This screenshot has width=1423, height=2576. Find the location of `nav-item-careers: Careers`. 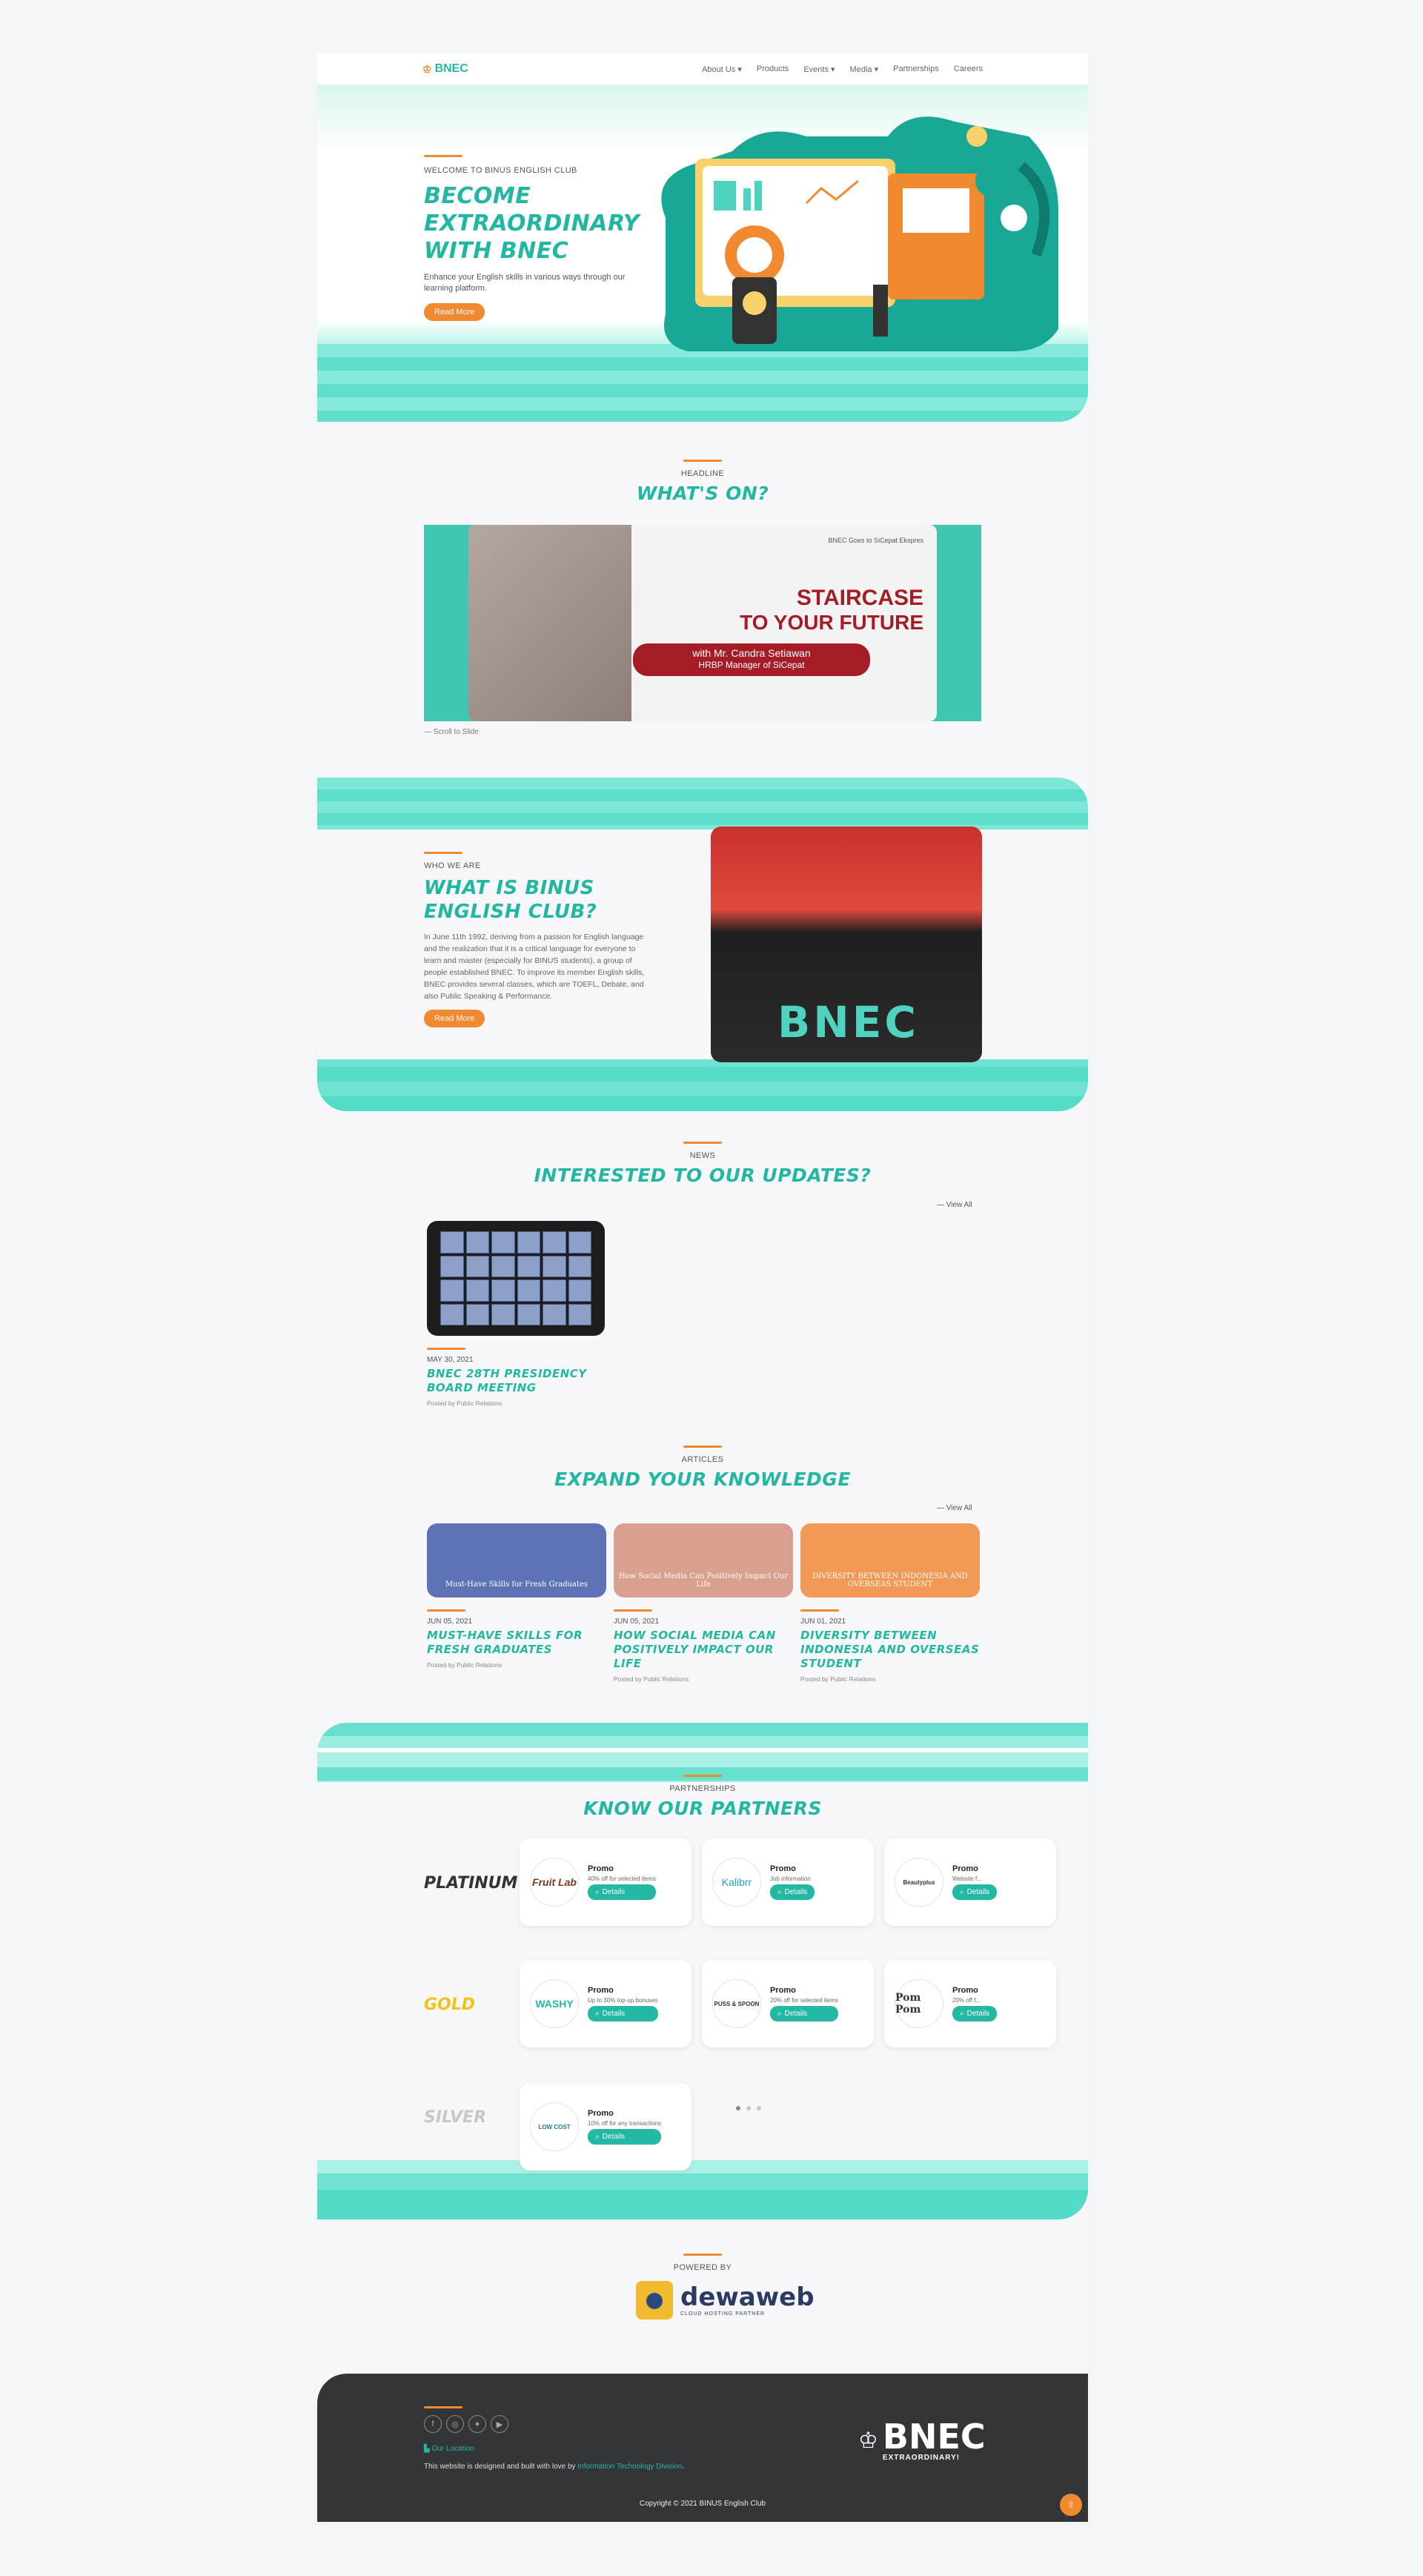

nav-item-careers: Careers is located at coordinates (968, 69).